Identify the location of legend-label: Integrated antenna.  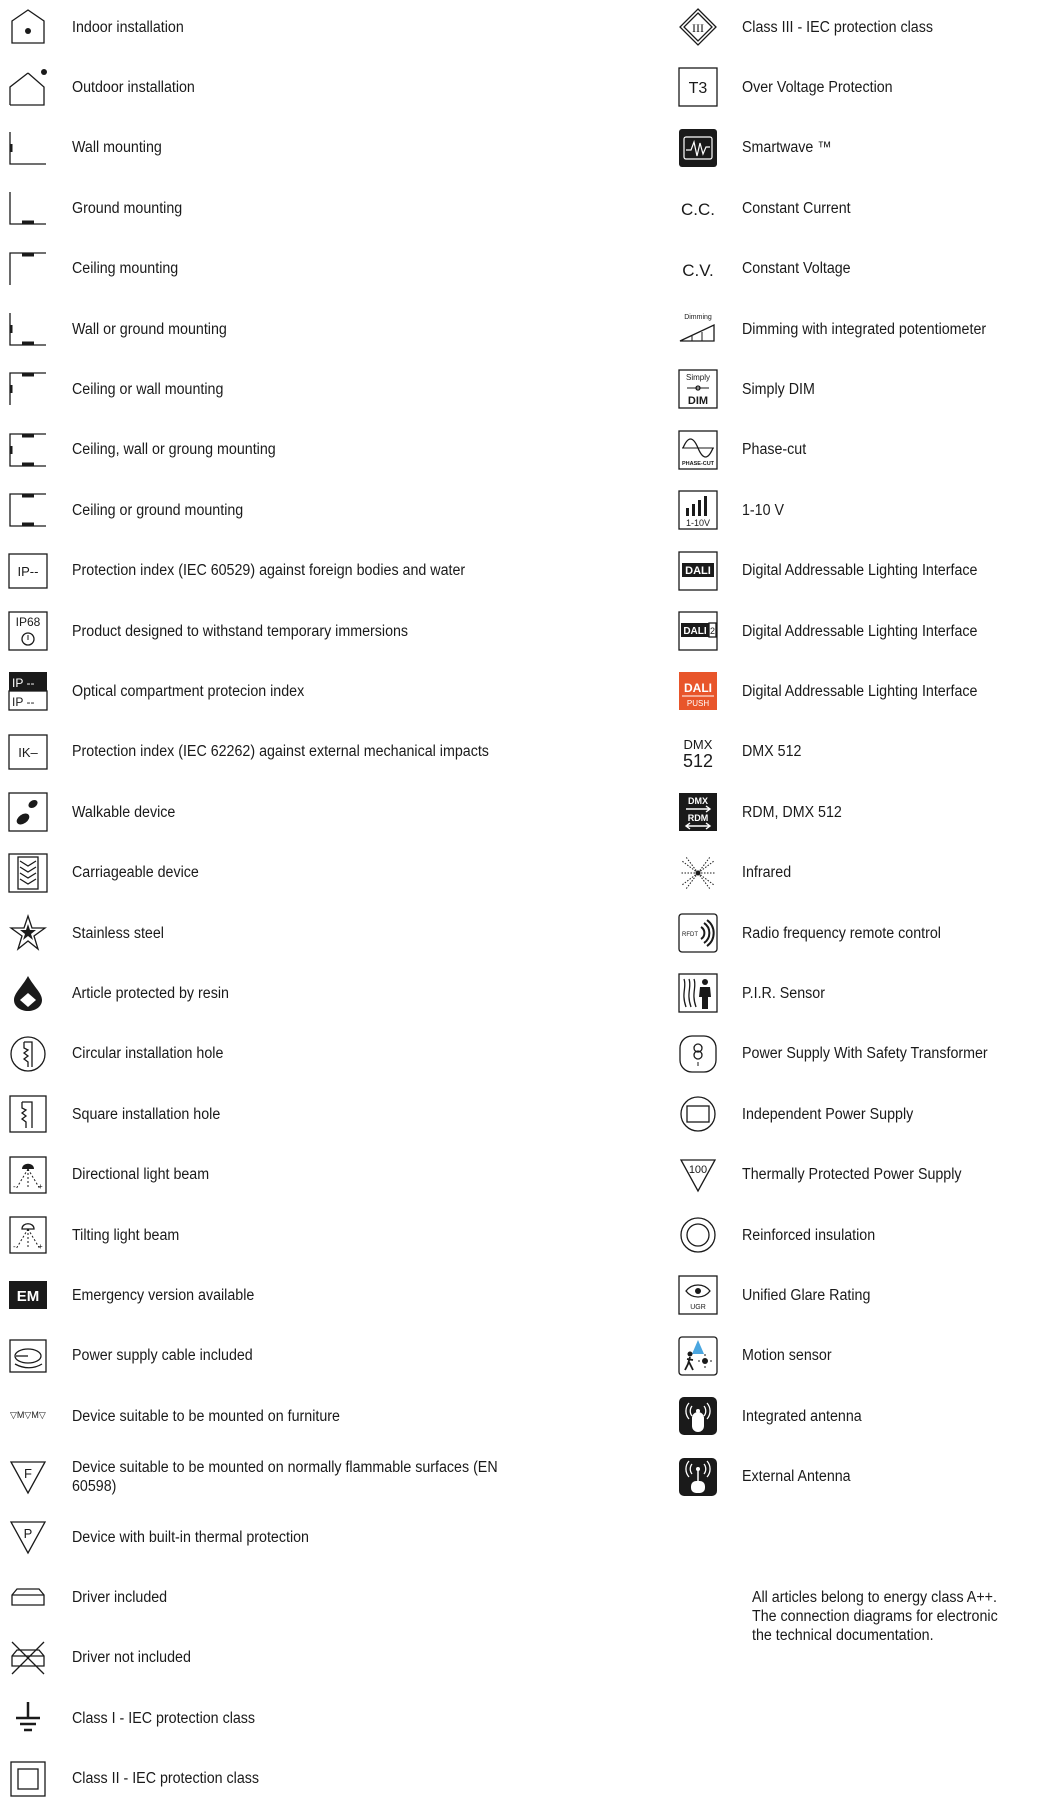
(802, 1416).